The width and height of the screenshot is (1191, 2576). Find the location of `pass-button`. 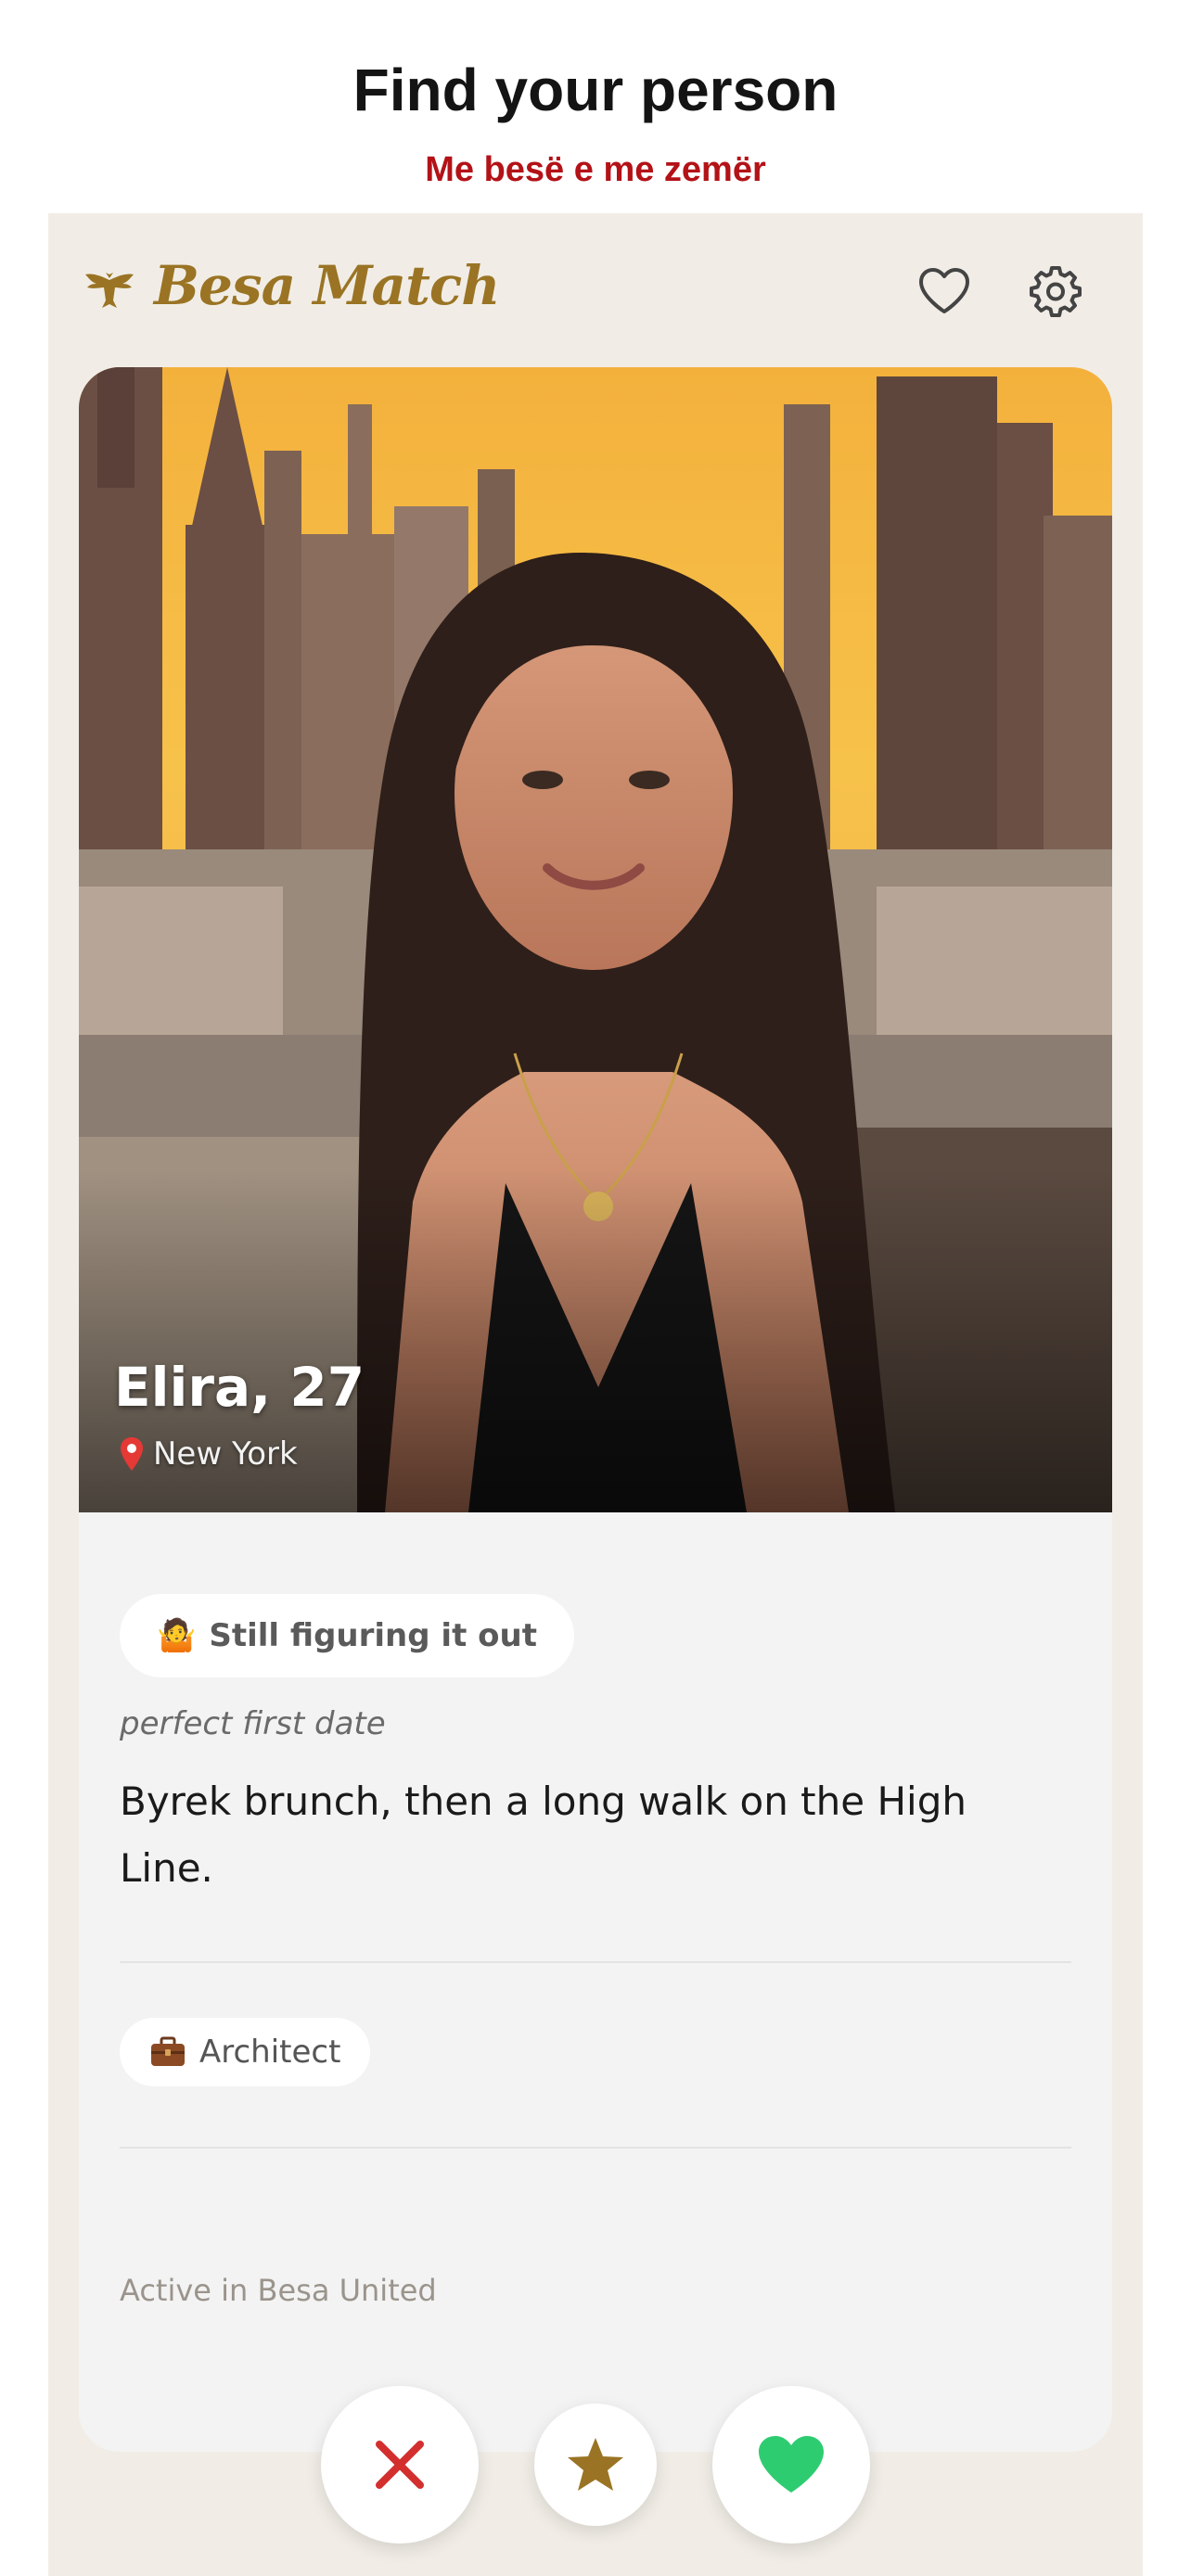

pass-button is located at coordinates (400, 2465).